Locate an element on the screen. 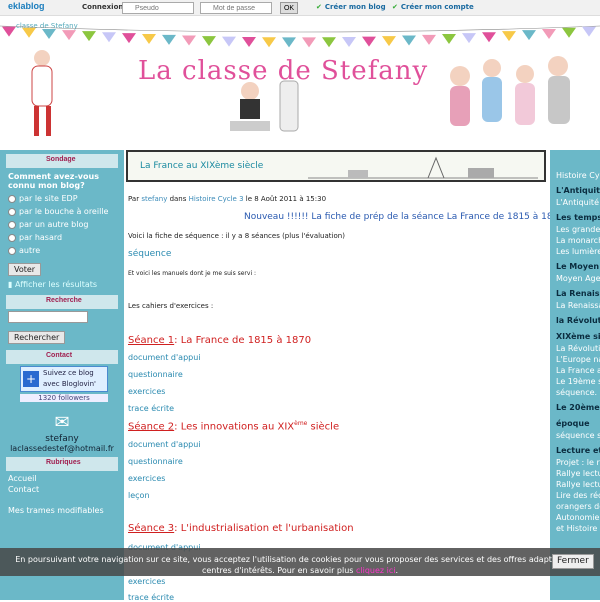 The height and width of the screenshot is (602, 600). category-link: Histoire Cycle 3 is located at coordinates (216, 199).